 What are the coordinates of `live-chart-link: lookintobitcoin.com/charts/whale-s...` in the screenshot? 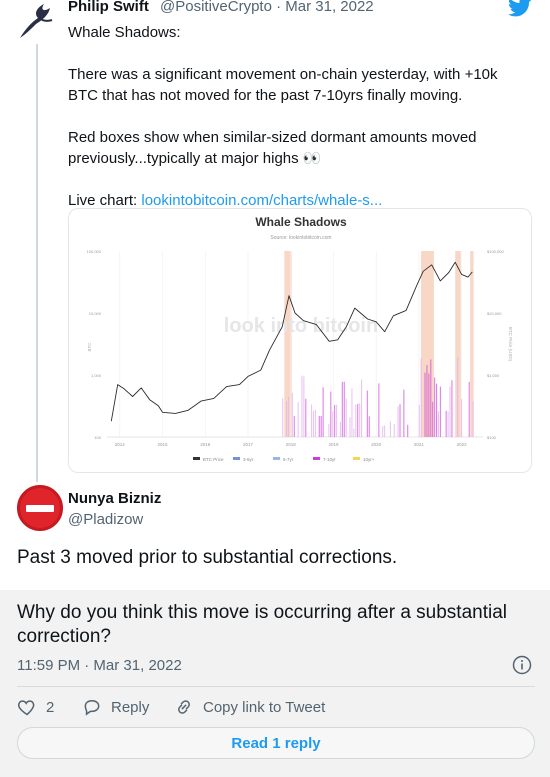 It's located at (261, 200).